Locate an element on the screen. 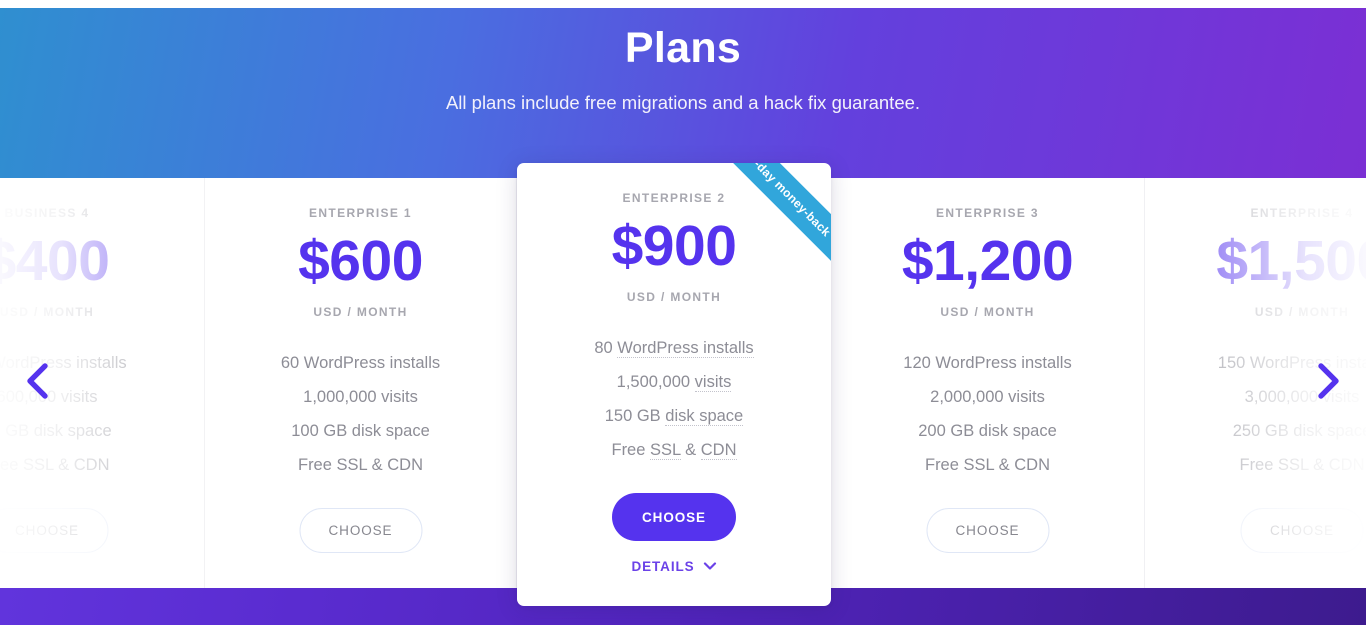 The image size is (1366, 625). feature-tooltip-term: WordPress installs is located at coordinates (685, 348).